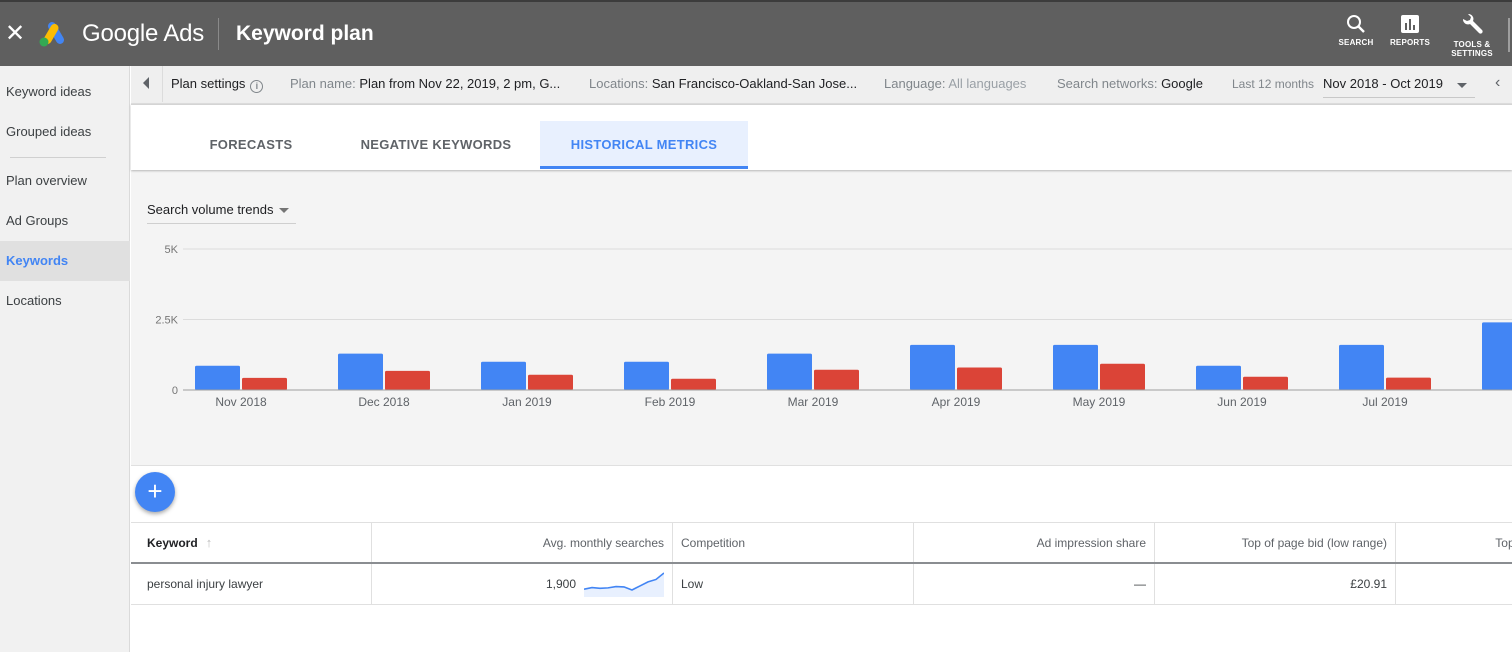 Image resolution: width=1512 pixels, height=652 pixels. I want to click on x-tick-label: Dec 2018, so click(384, 402).